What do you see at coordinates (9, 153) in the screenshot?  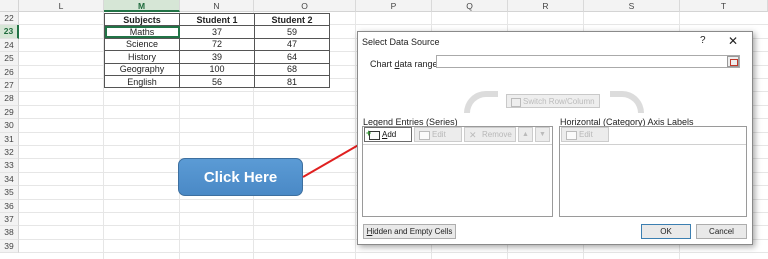 I see `row-header-32: 32` at bounding box center [9, 153].